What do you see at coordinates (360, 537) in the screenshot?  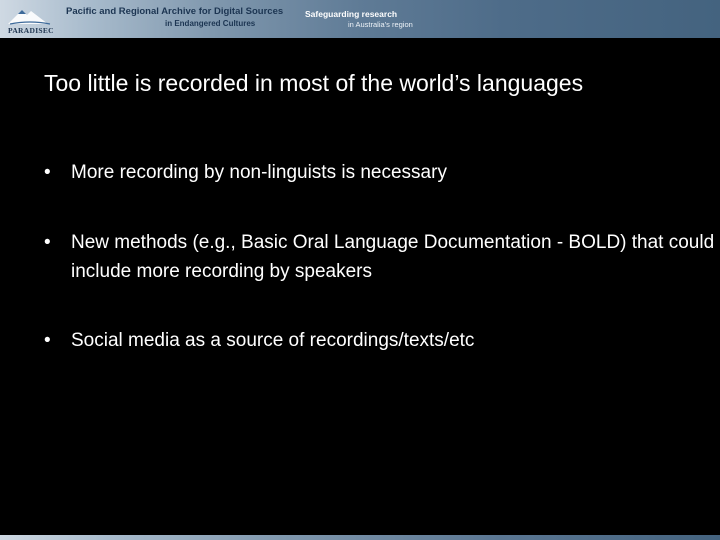 I see `footer-strip` at bounding box center [360, 537].